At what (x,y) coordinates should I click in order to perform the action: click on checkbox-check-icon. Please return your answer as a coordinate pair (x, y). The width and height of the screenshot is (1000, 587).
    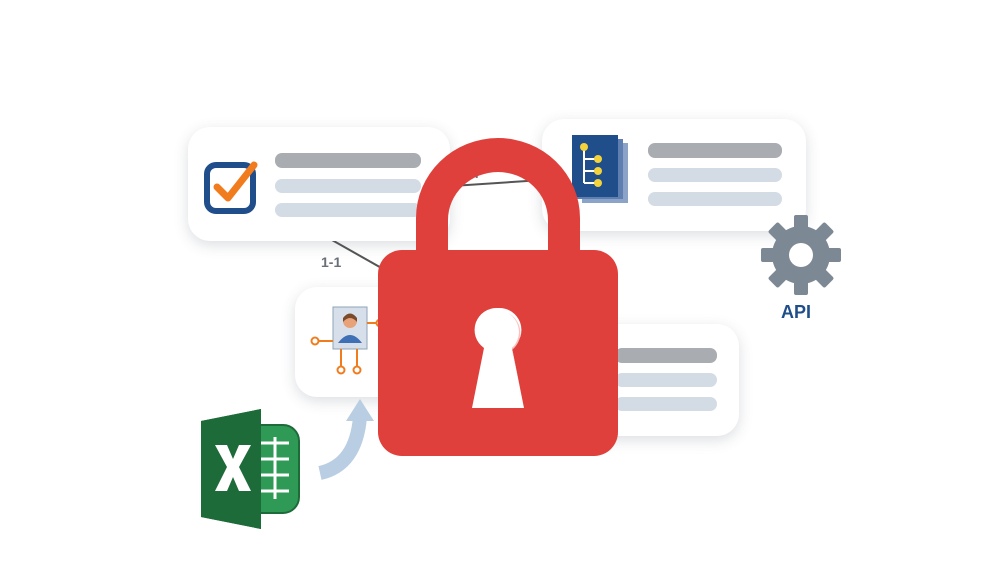
    Looking at the image, I should click on (231, 187).